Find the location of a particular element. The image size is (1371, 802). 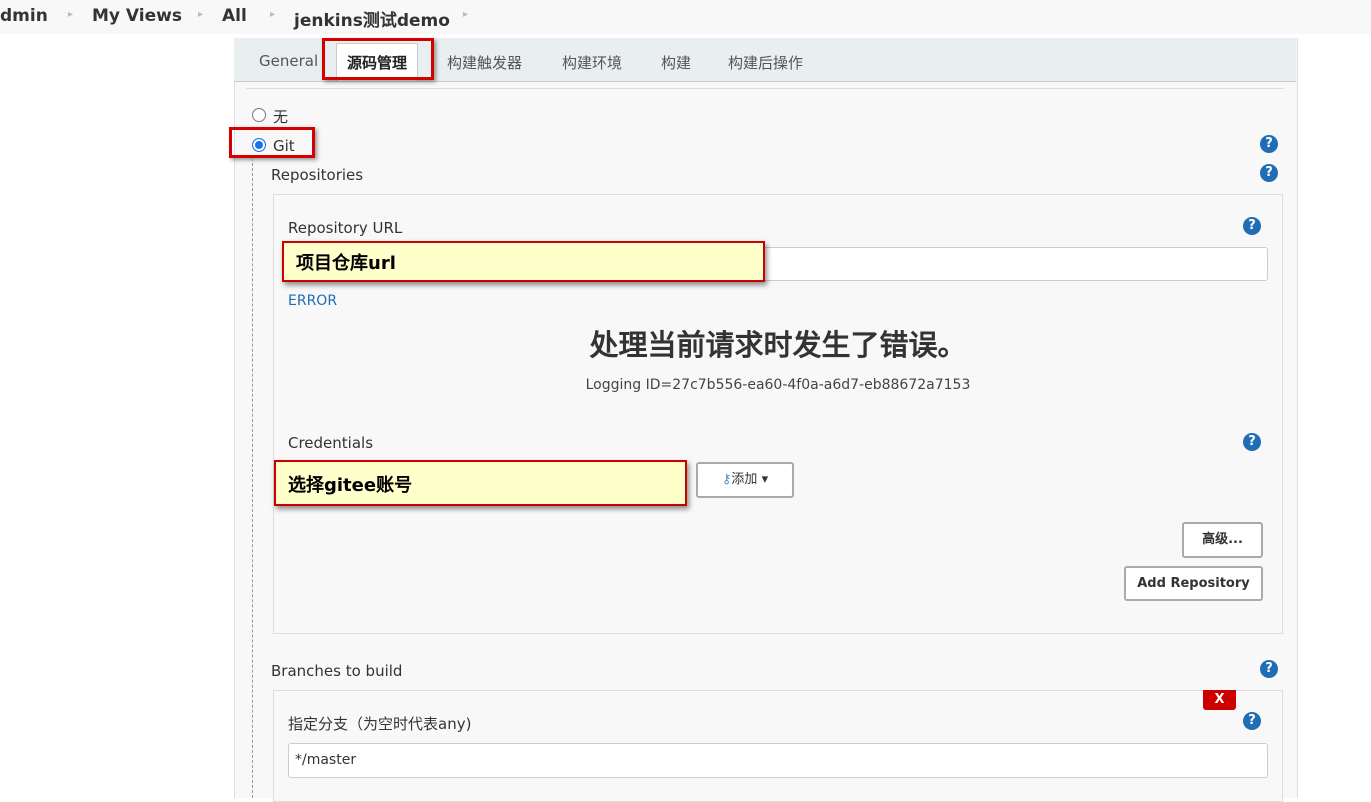

credentials-label: Credentials is located at coordinates (331, 443).